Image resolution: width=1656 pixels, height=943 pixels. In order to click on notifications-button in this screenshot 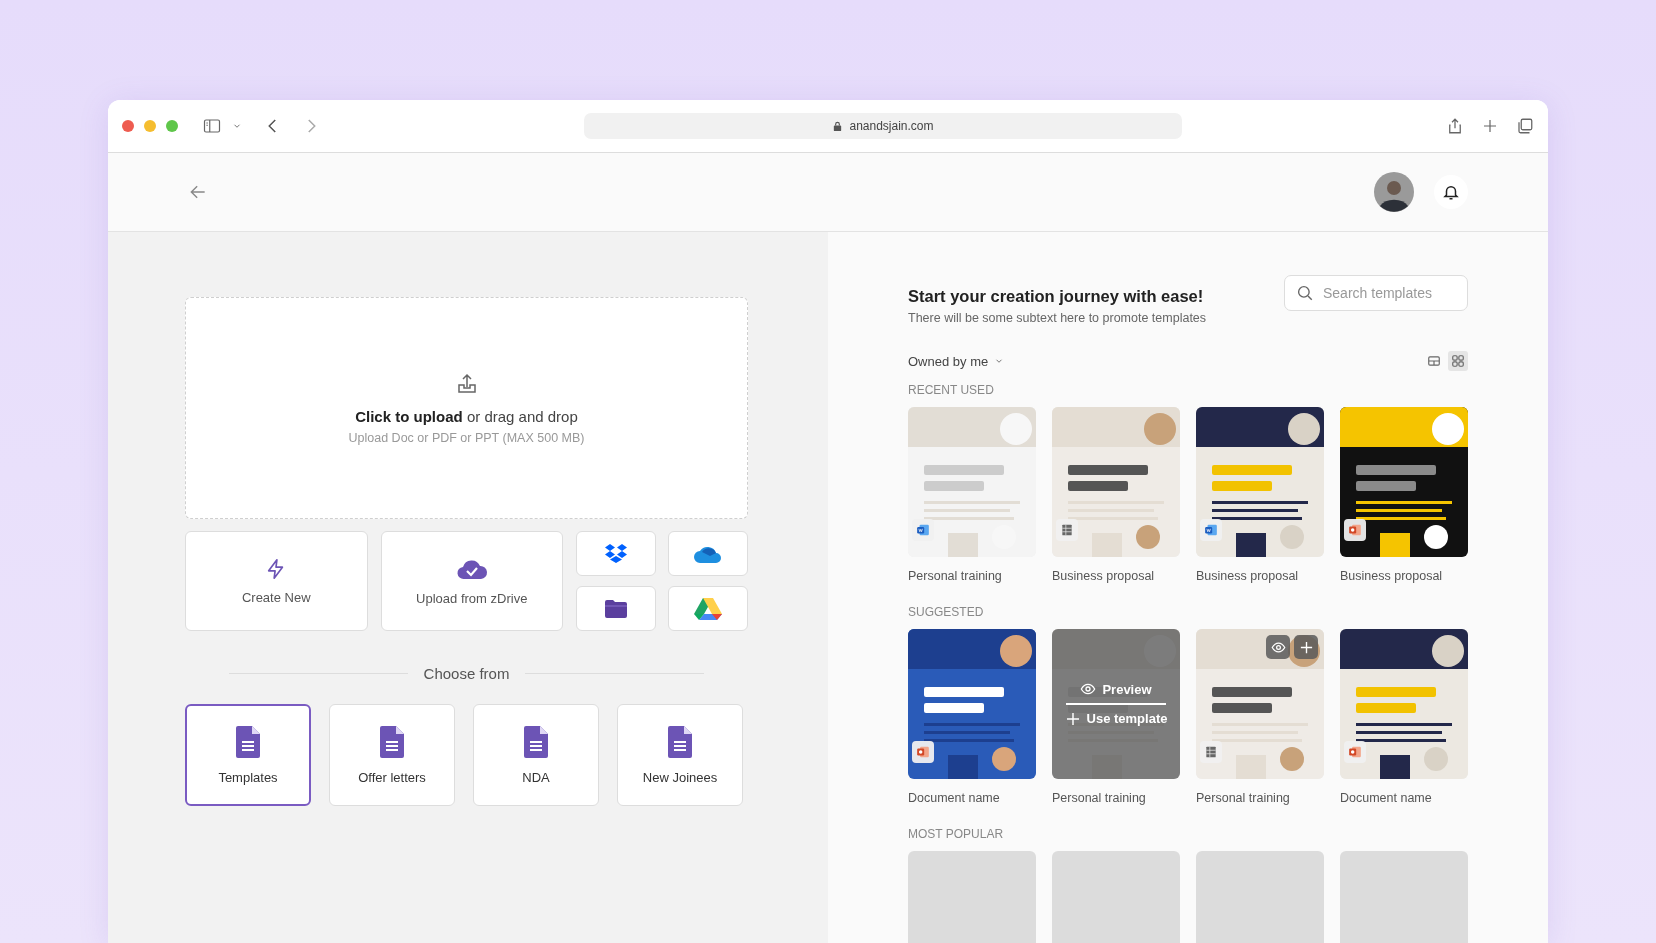, I will do `click(1451, 192)`.